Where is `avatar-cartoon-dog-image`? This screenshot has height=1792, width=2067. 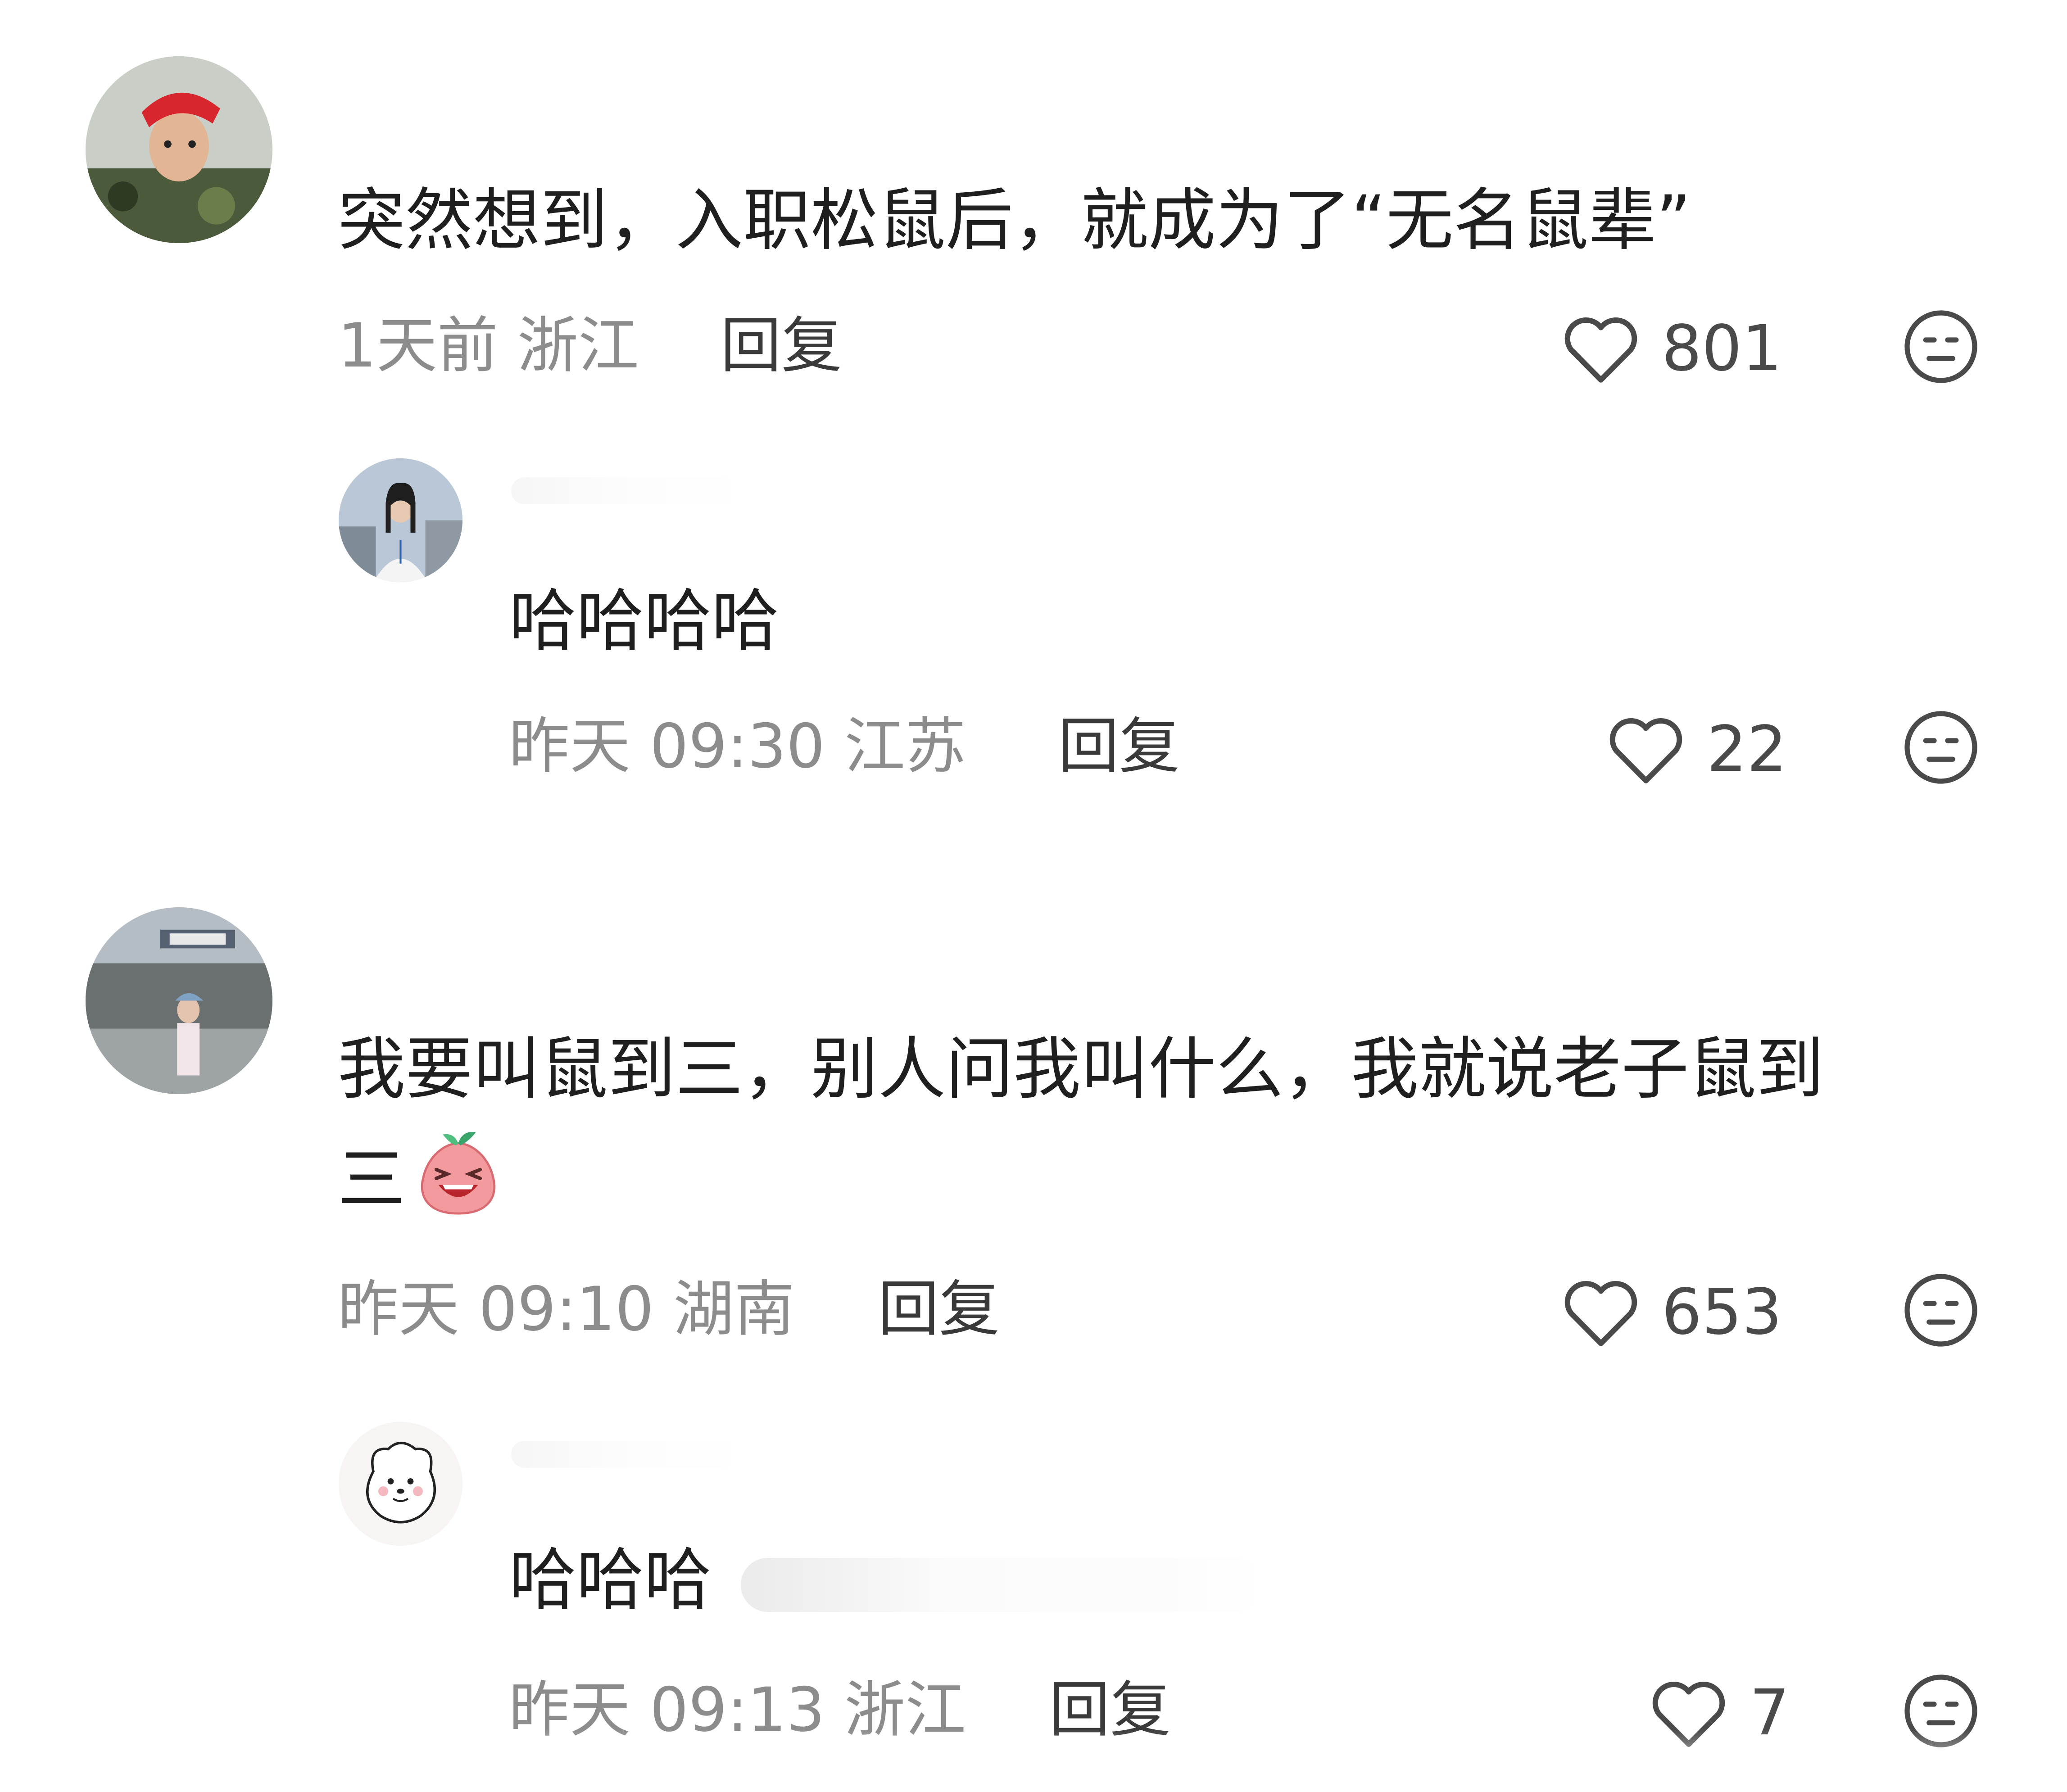 avatar-cartoon-dog-image is located at coordinates (400, 1484).